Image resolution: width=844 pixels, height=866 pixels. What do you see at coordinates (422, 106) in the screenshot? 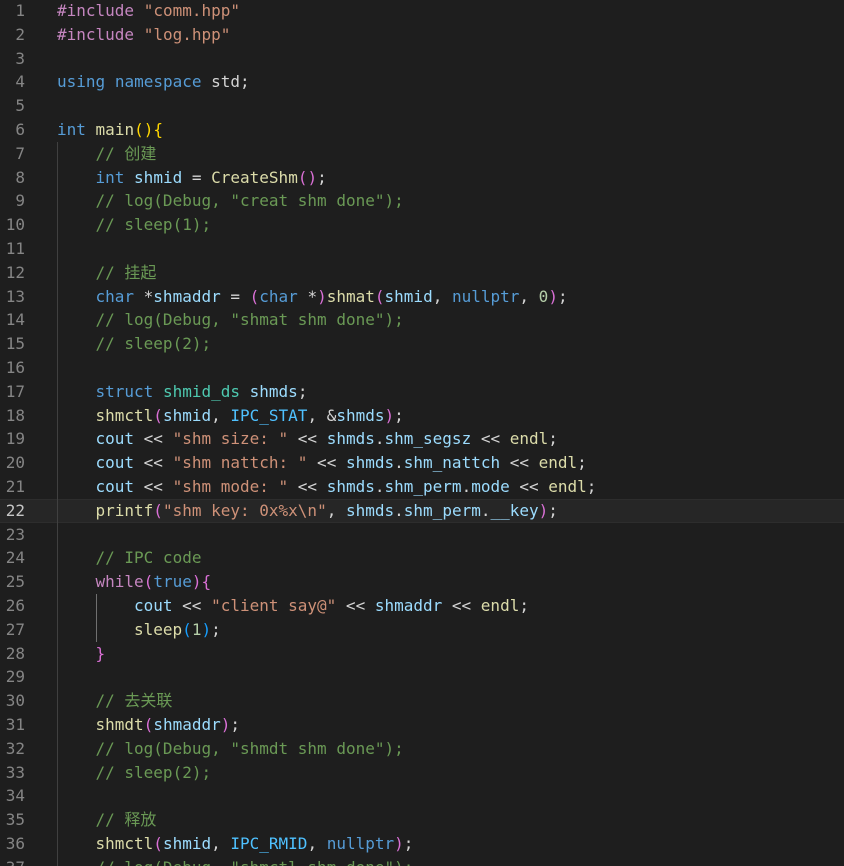
I see `code-line: 5` at bounding box center [422, 106].